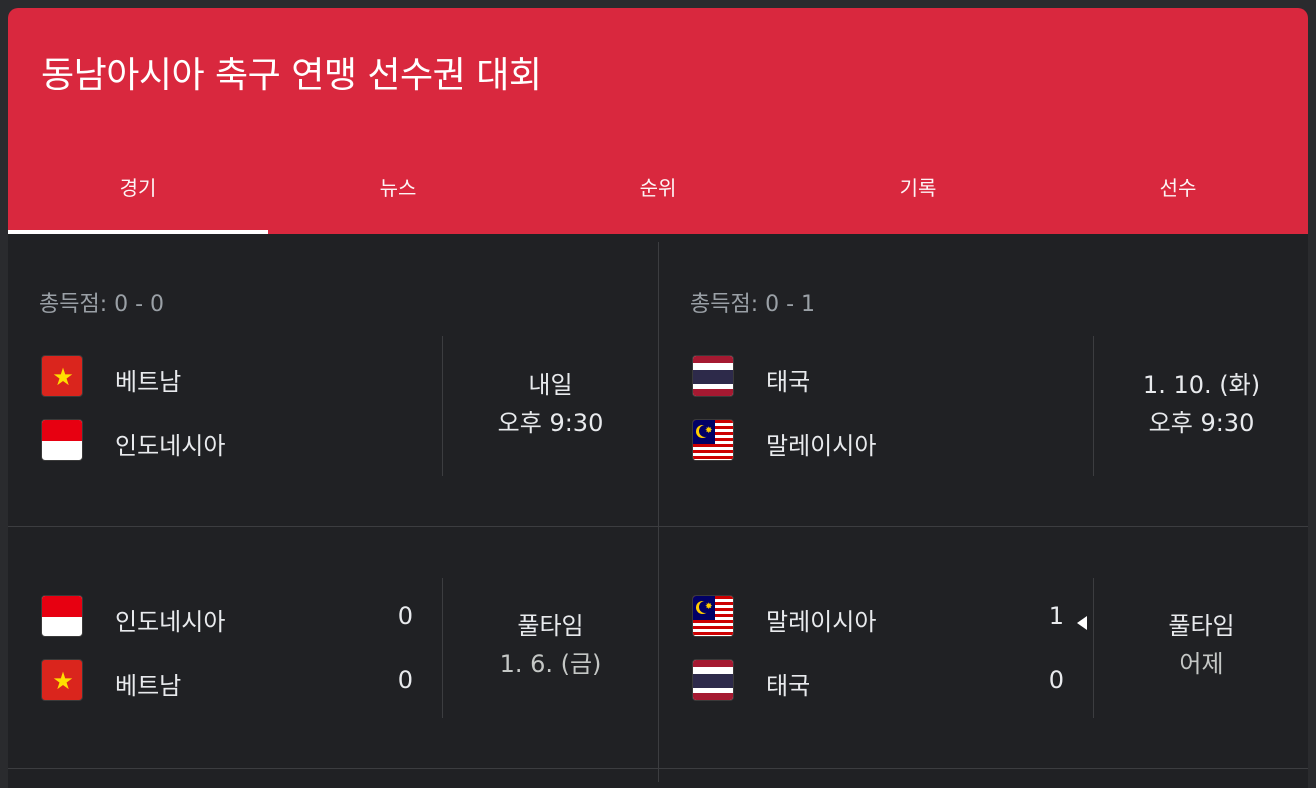 Image resolution: width=1316 pixels, height=788 pixels. Describe the element at coordinates (550, 645) in the screenshot. I see `match-status: 풀타임 1. 6. (금)` at that location.